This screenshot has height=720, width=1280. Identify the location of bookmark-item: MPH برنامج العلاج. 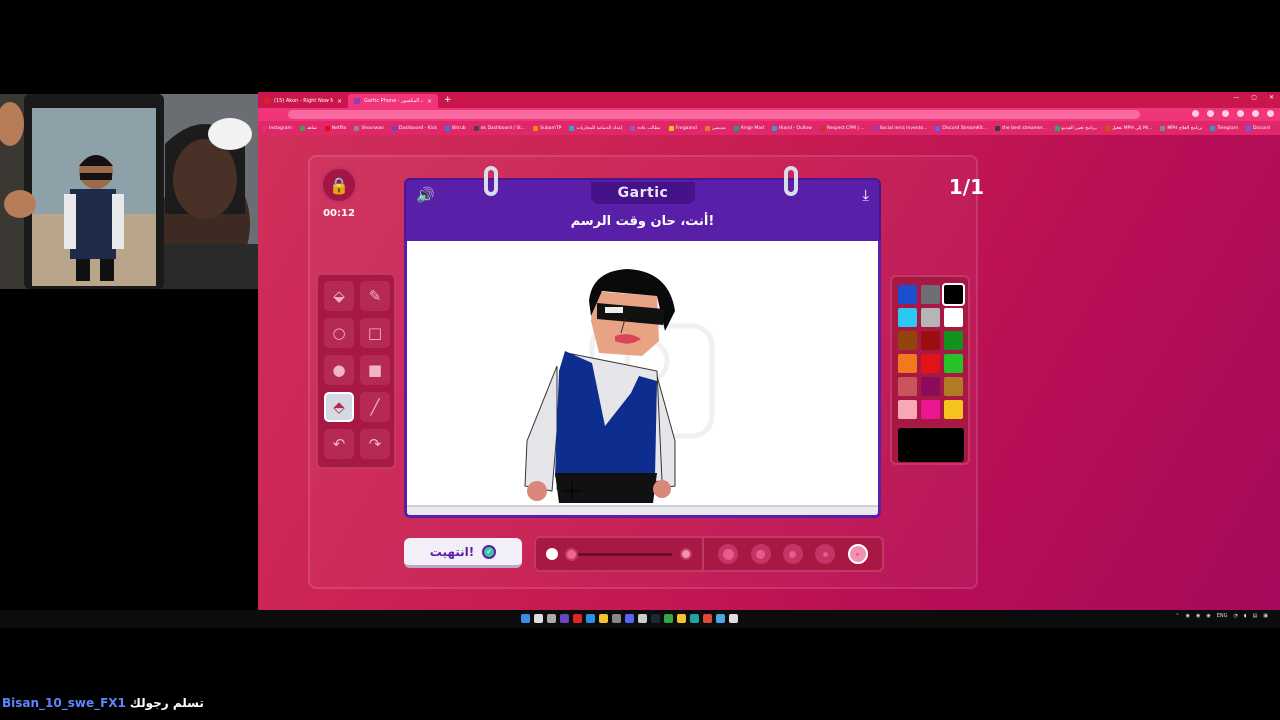
(1181, 128).